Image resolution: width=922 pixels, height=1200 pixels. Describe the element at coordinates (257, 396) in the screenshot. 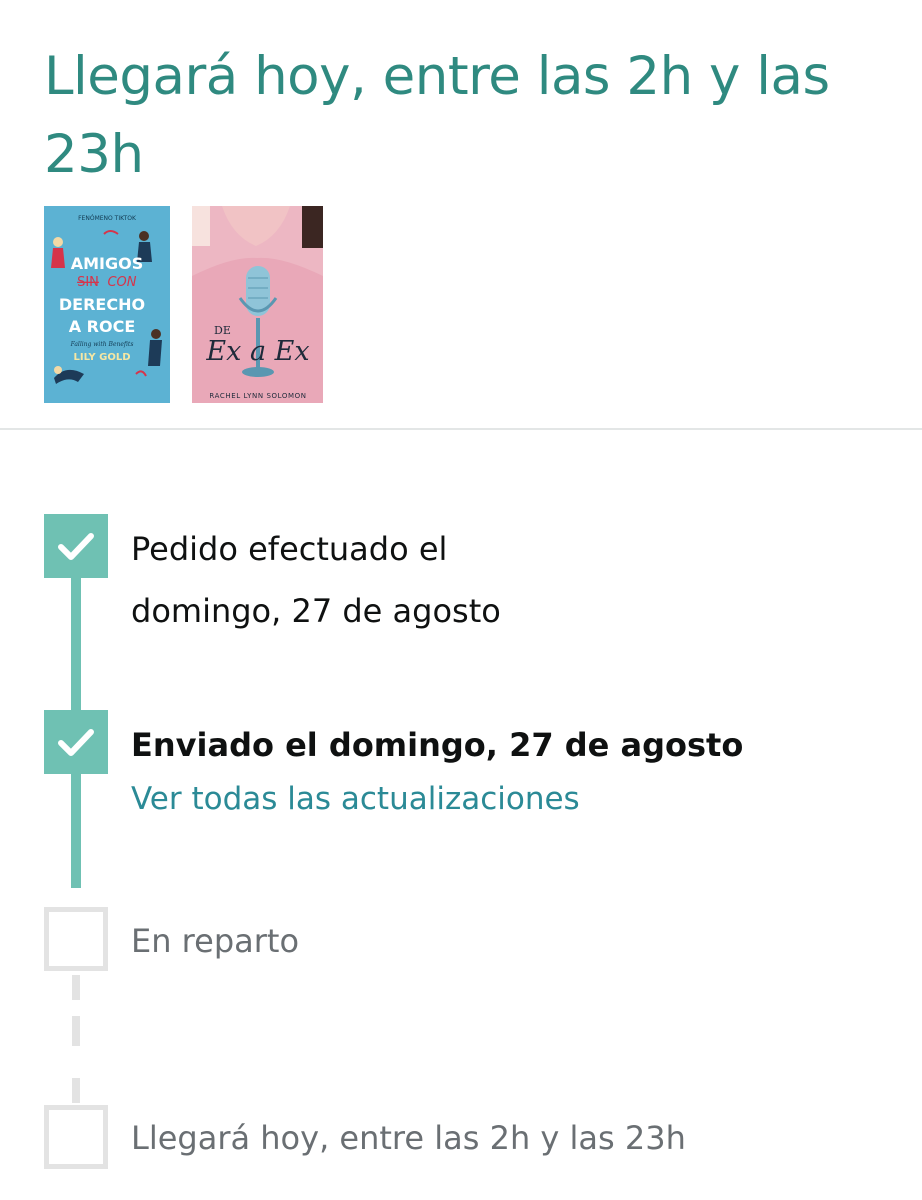

I see `book-2-author: RACHEL LYNN SOLOMON` at that location.